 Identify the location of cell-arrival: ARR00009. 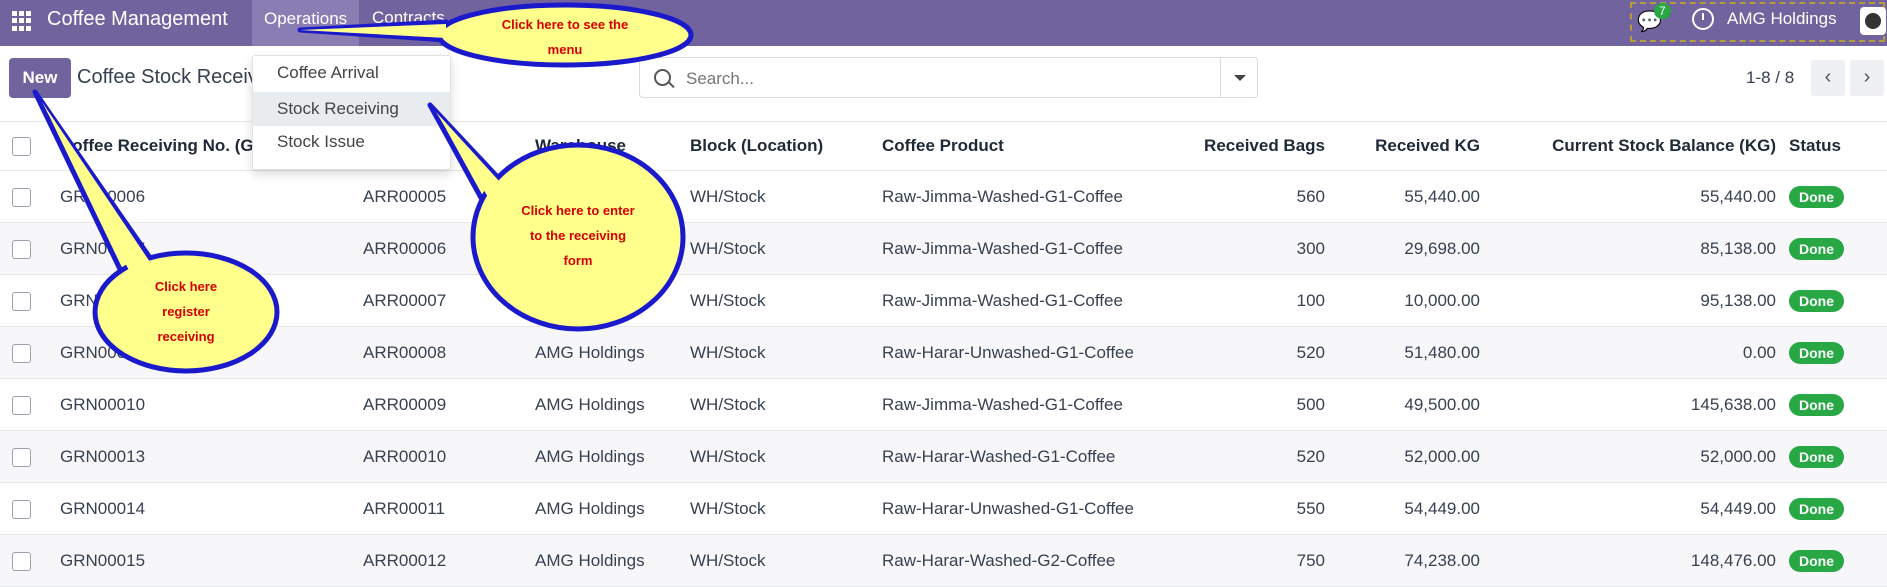
(448, 404).